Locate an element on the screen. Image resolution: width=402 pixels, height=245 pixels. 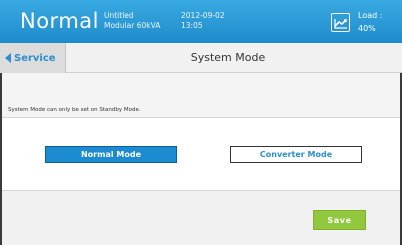
datetime-info: 2012-09-02 13:05 is located at coordinates (203, 21).